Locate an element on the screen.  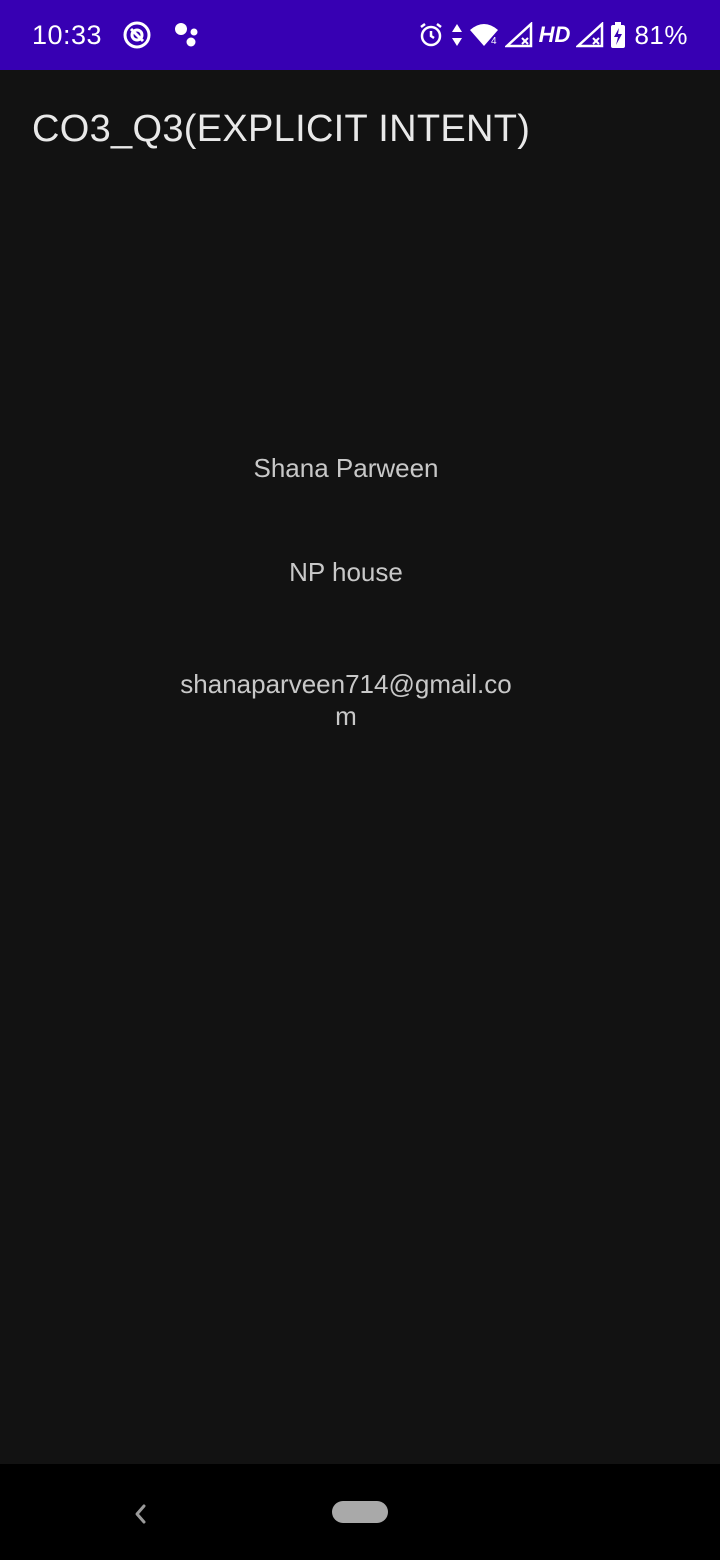
page-title: CO3_Q3(EXPLICIT INTENT) is located at coordinates (281, 129).